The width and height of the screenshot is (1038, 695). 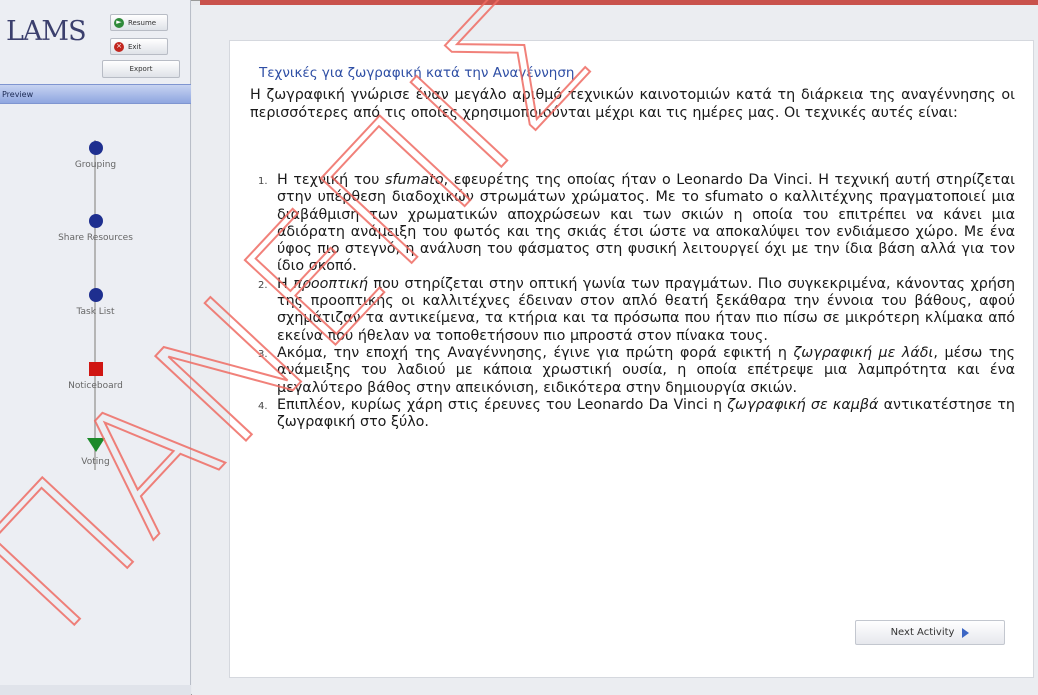 I want to click on list-number: 1., so click(x=263, y=181).